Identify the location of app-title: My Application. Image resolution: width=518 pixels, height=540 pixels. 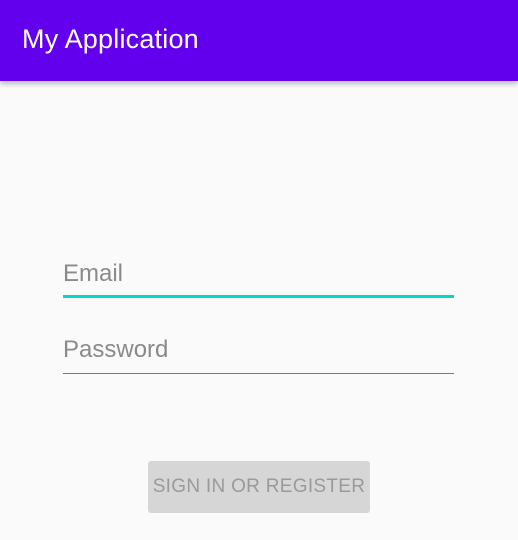
(110, 39).